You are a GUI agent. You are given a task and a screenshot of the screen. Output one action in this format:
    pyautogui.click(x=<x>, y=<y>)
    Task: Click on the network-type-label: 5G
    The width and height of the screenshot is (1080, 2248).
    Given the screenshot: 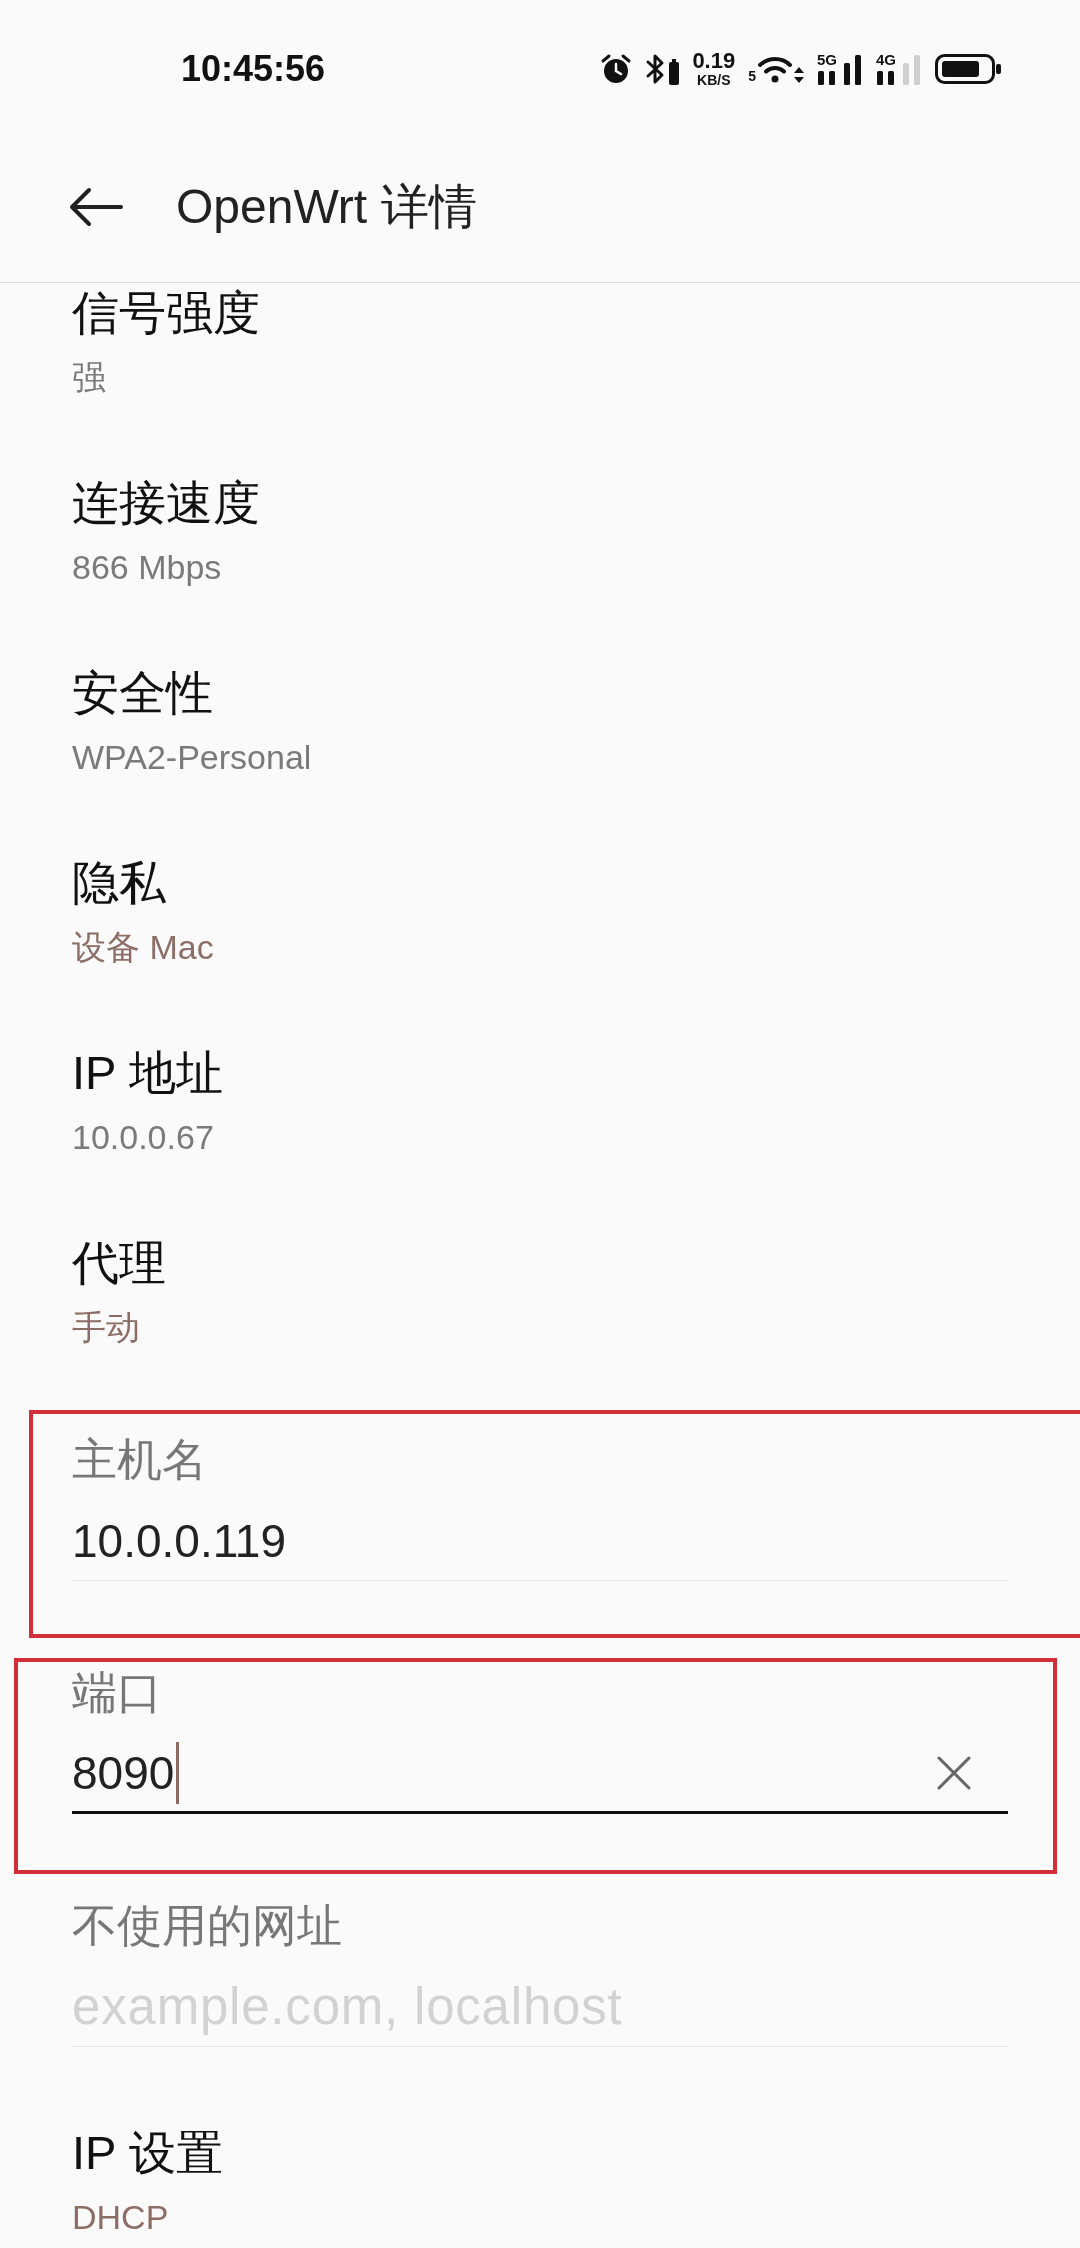 What is the action you would take?
    pyautogui.click(x=827, y=59)
    